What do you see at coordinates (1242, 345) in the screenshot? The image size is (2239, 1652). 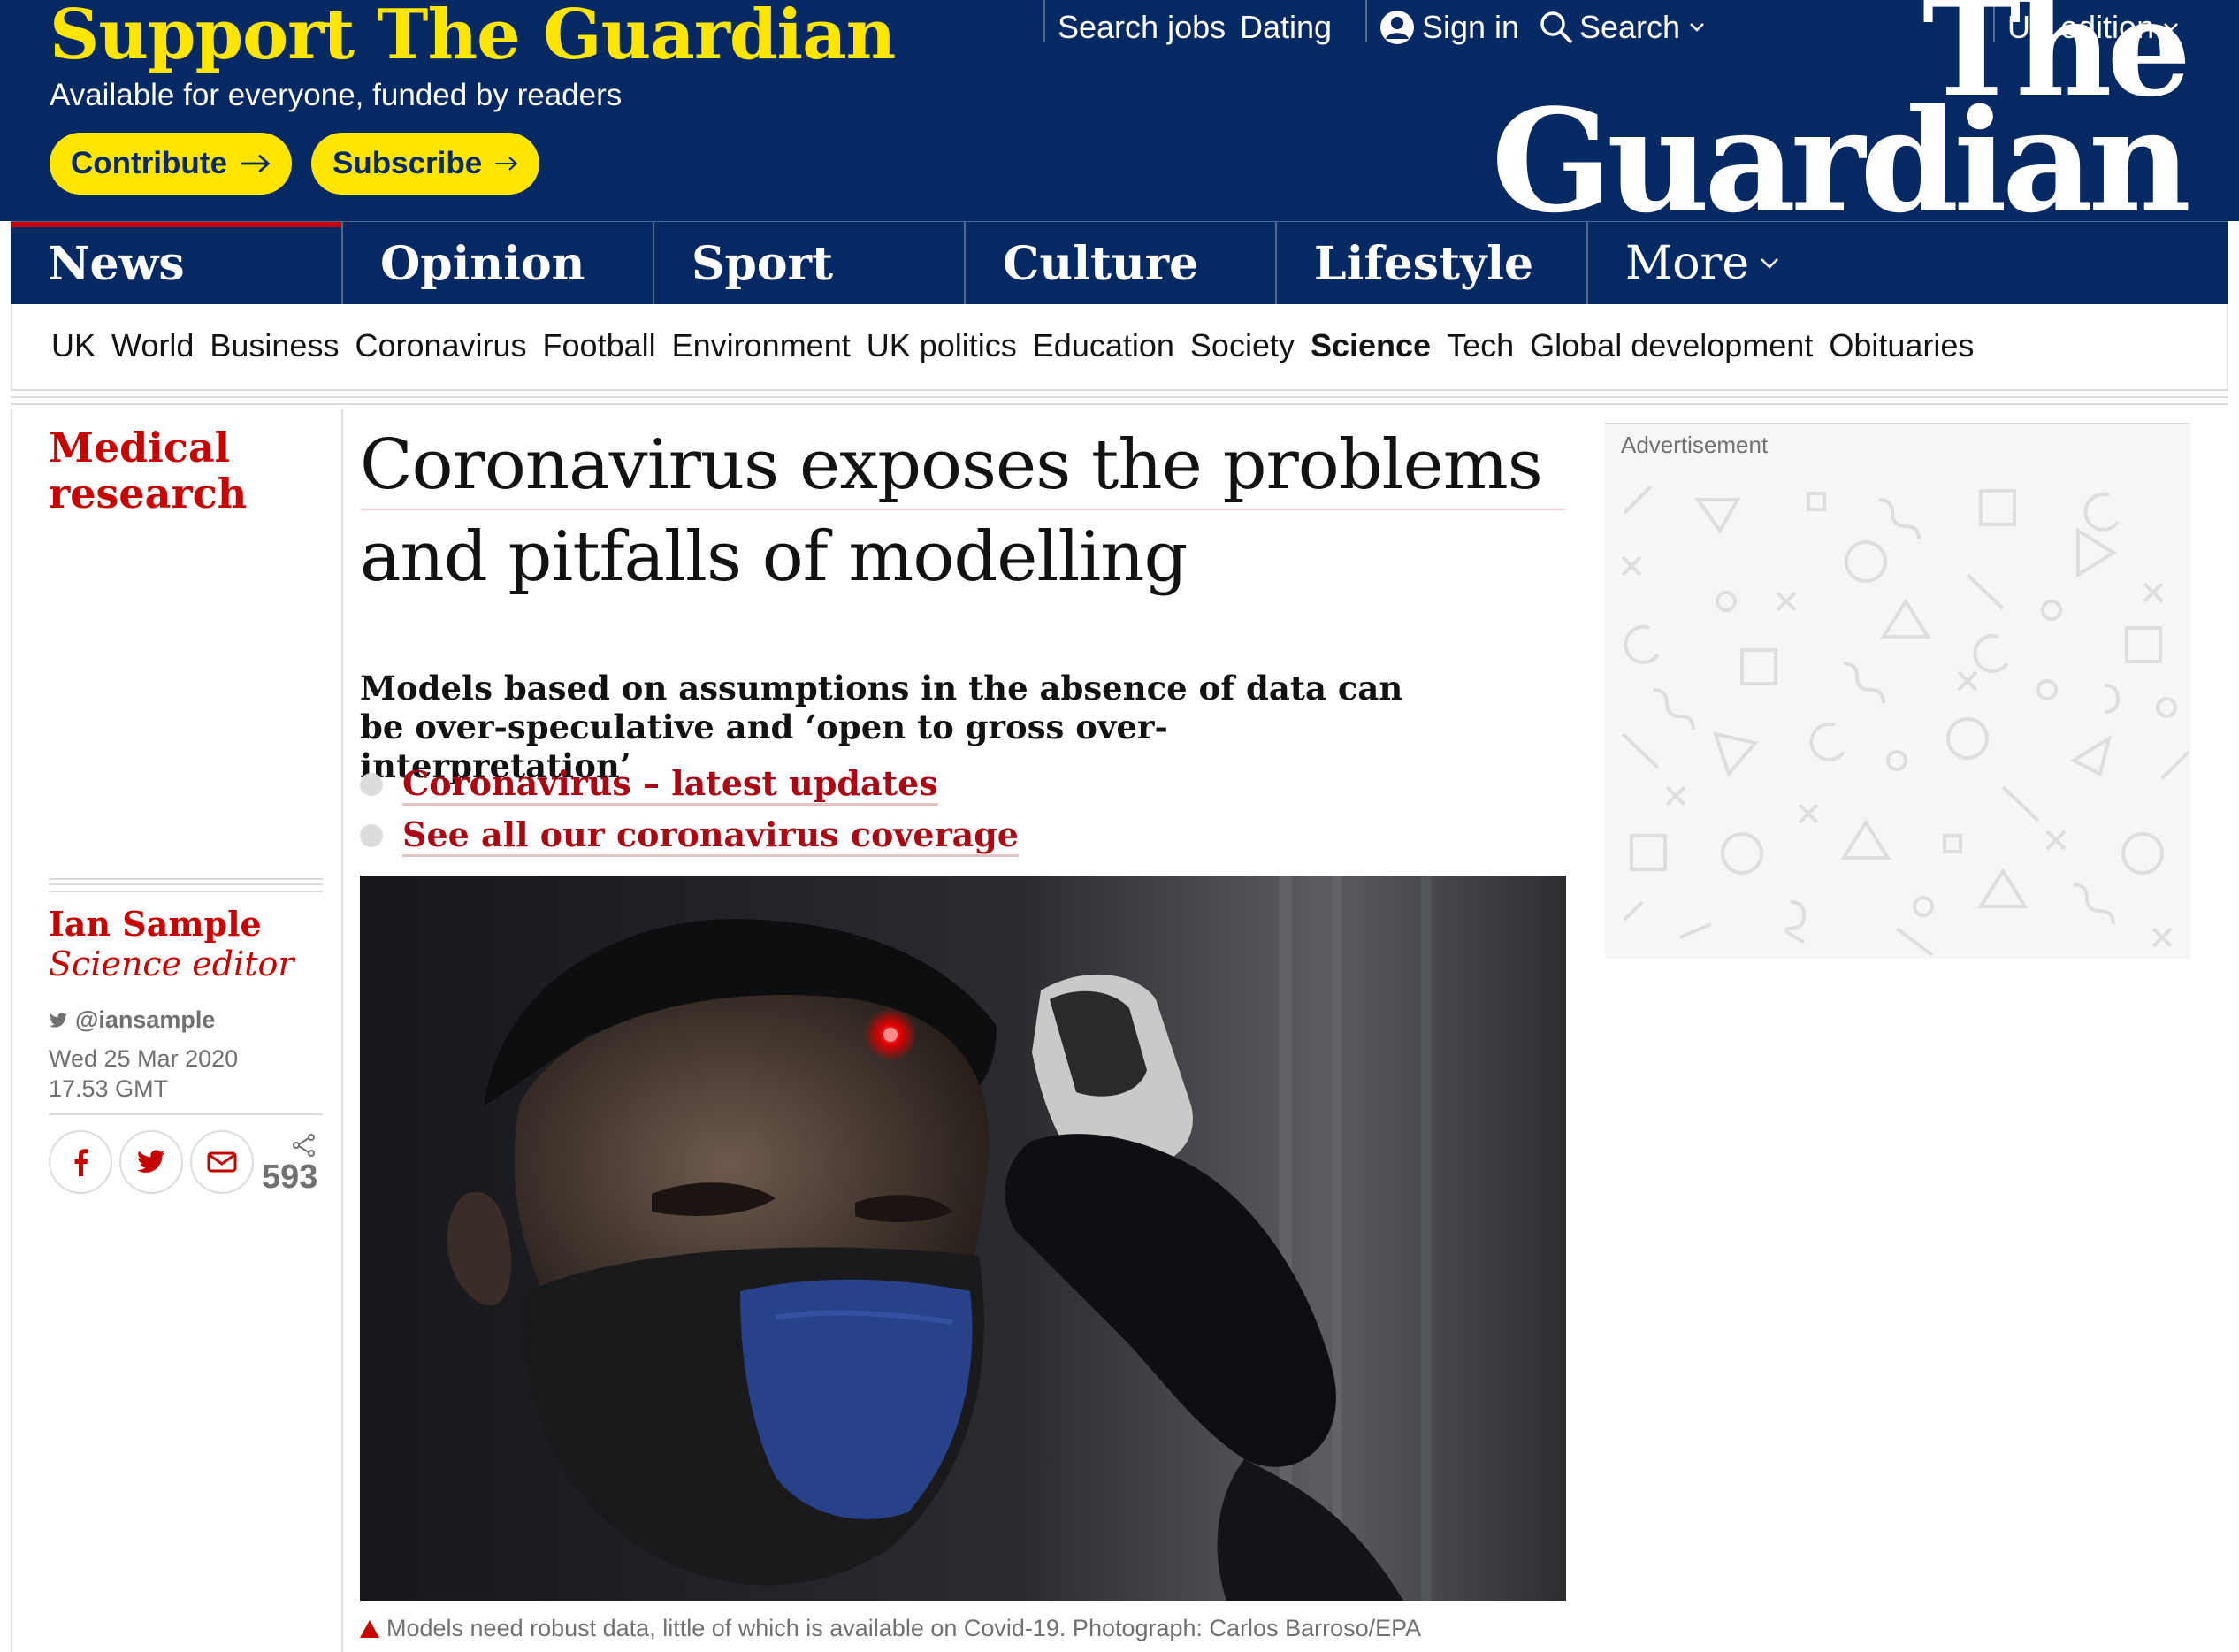 I see `subnav-item-society: Society` at bounding box center [1242, 345].